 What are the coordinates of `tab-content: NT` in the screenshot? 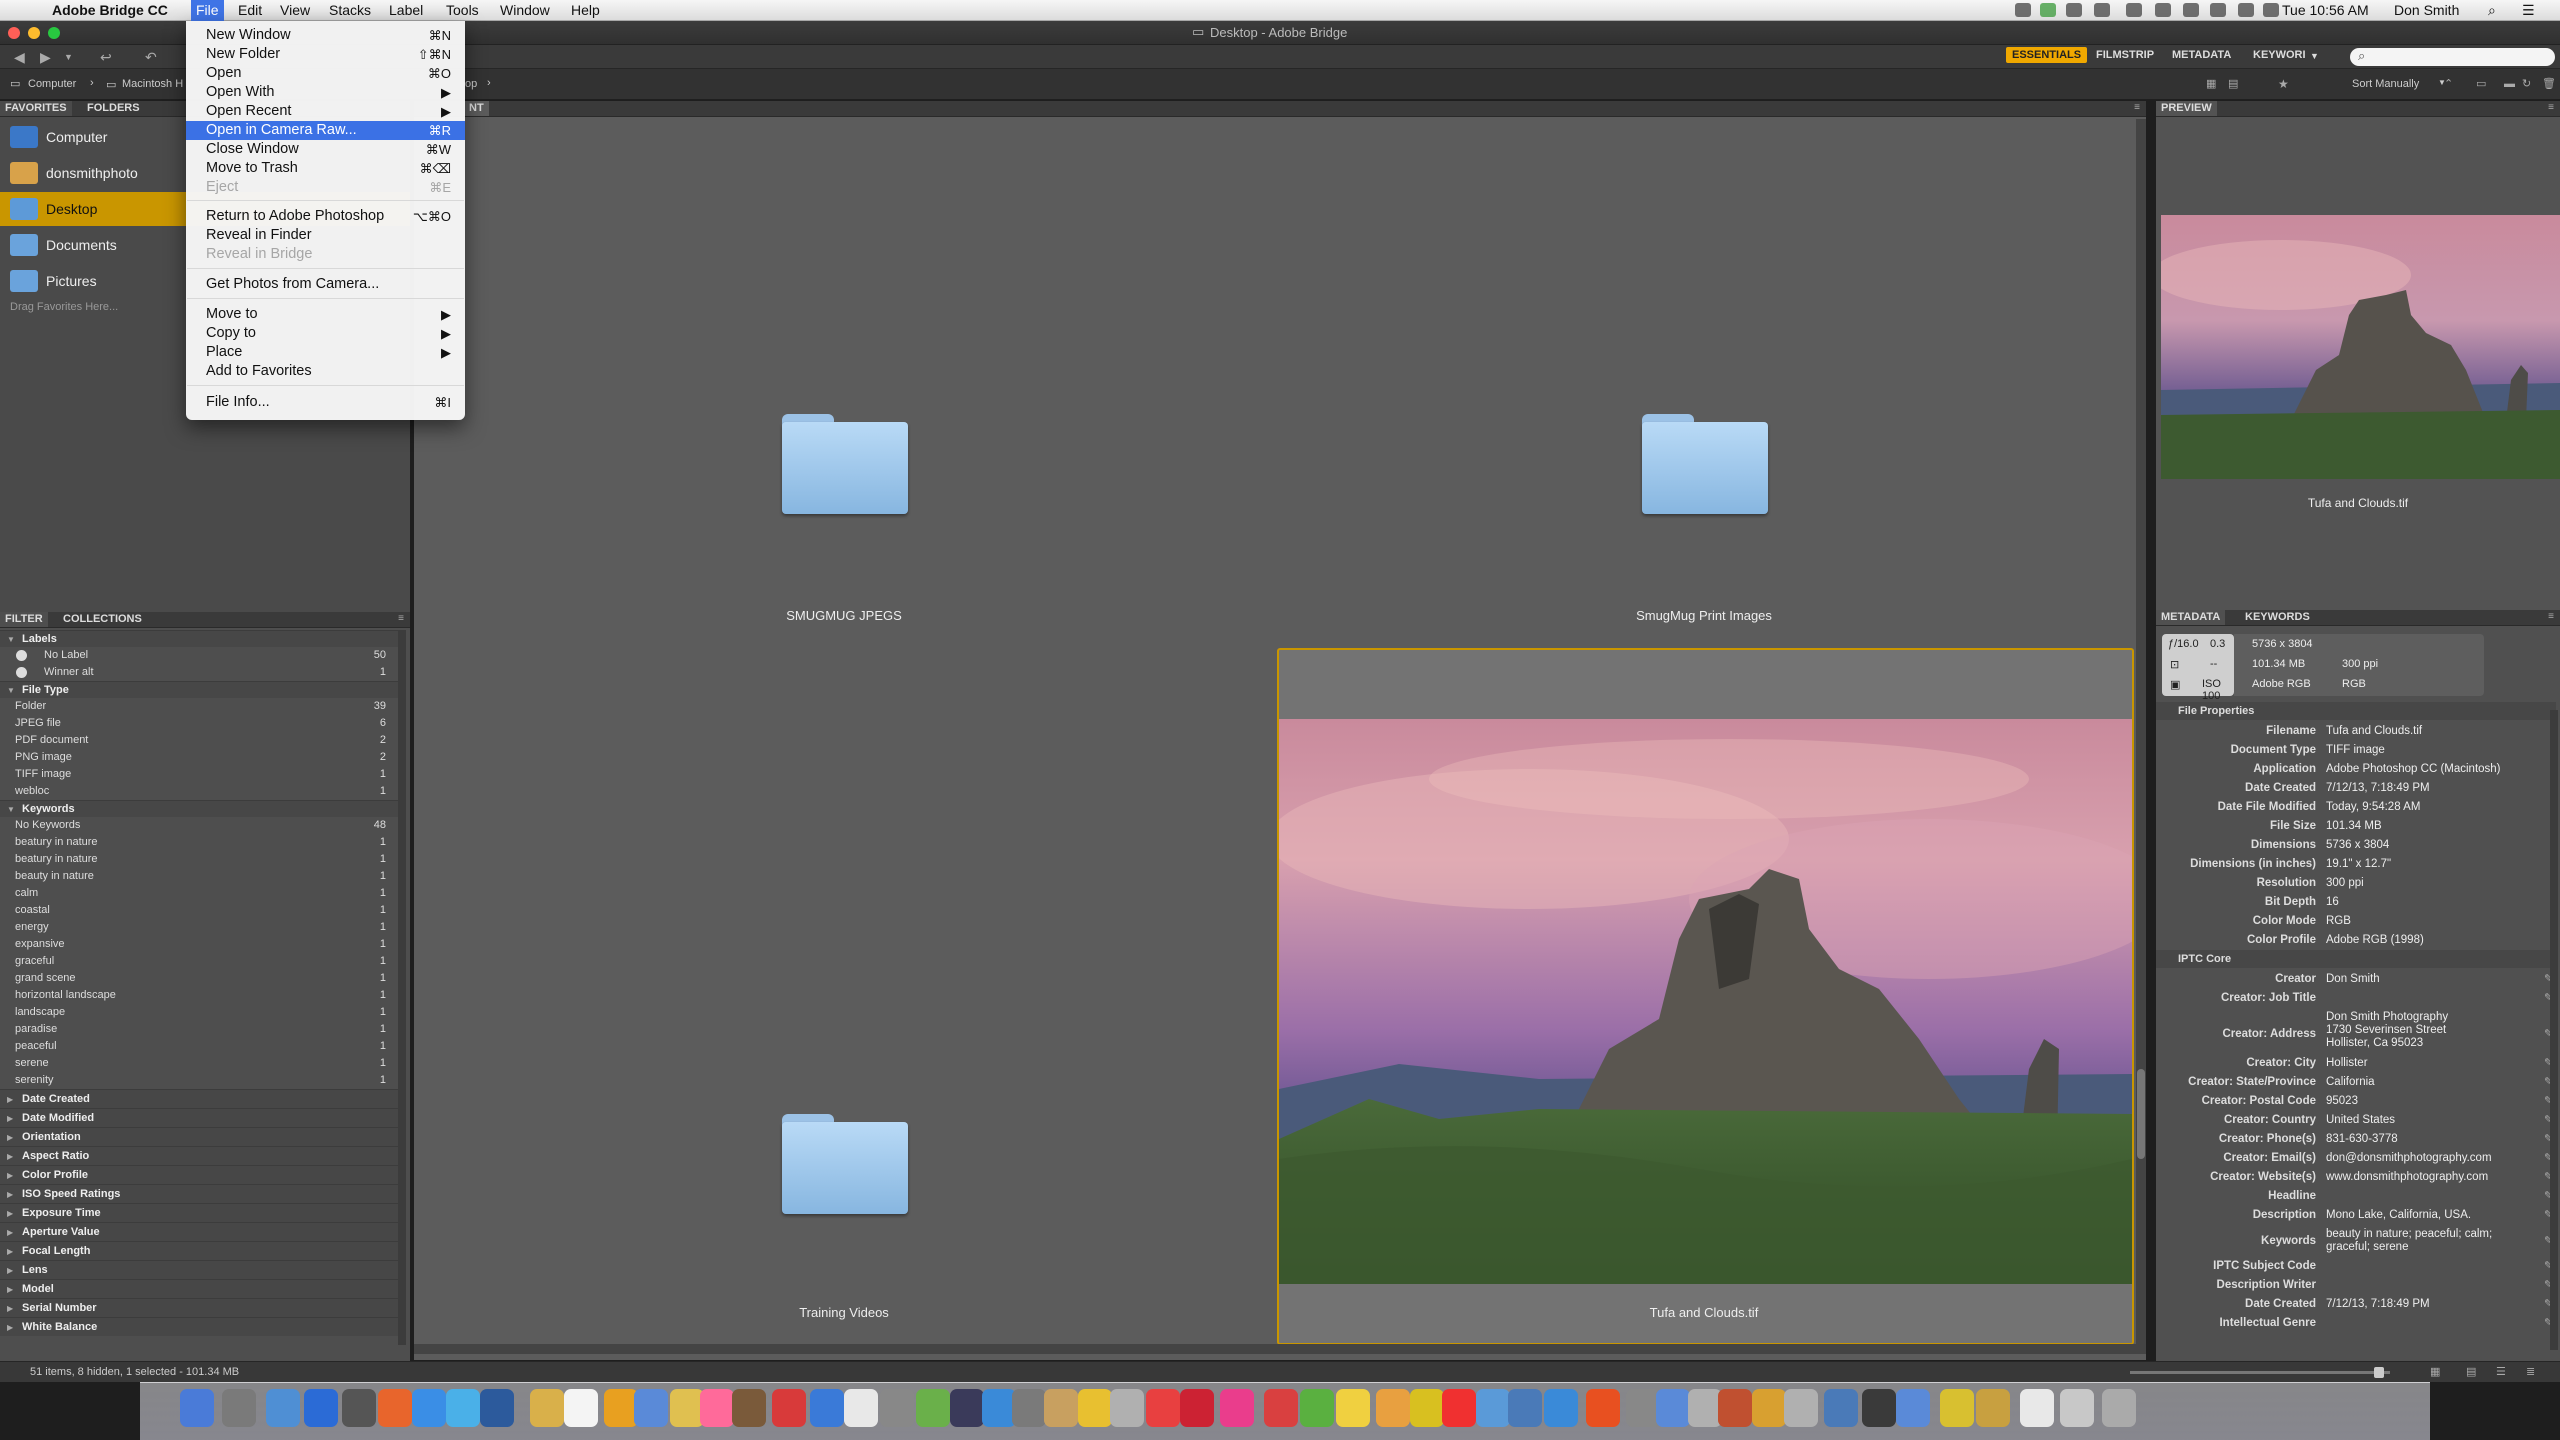 It's located at (476, 108).